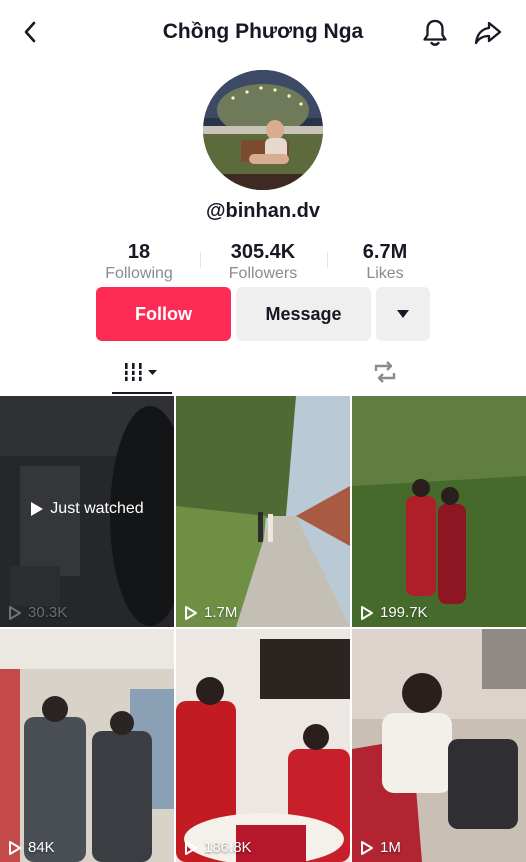 The height and width of the screenshot is (862, 526). Describe the element at coordinates (263, 211) in the screenshot. I see `username: @binhan.dv` at that location.